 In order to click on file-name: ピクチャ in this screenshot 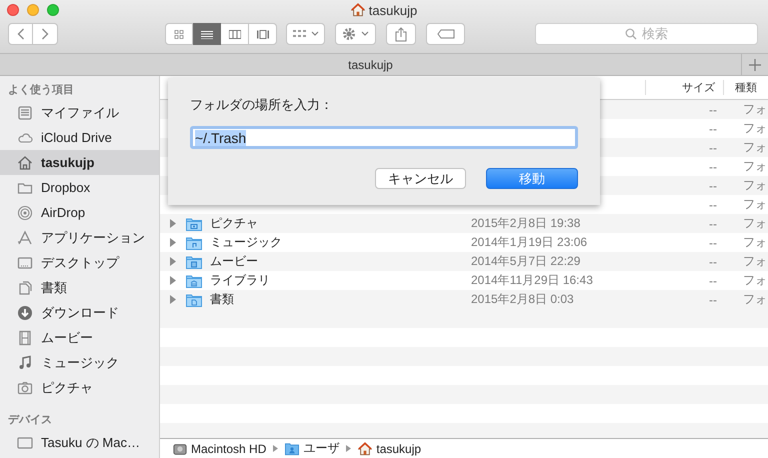, I will do `click(234, 223)`.